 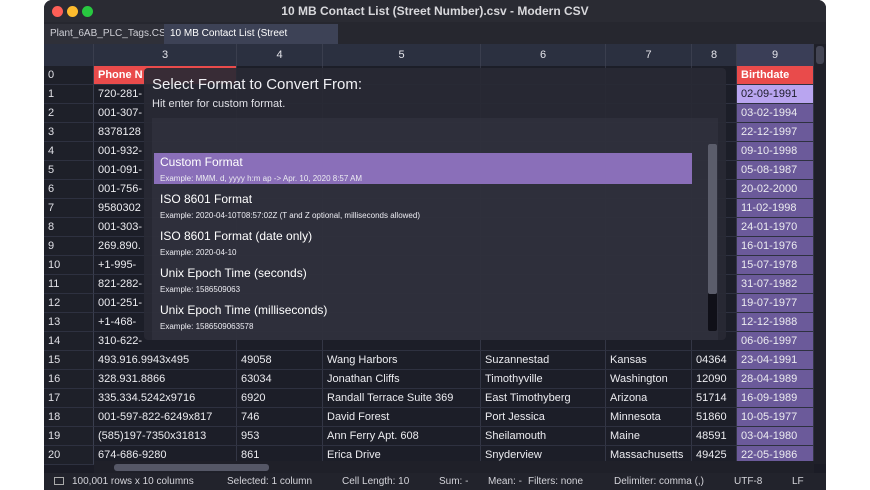 I want to click on table-cell: 23-04-1991, so click(x=775, y=360).